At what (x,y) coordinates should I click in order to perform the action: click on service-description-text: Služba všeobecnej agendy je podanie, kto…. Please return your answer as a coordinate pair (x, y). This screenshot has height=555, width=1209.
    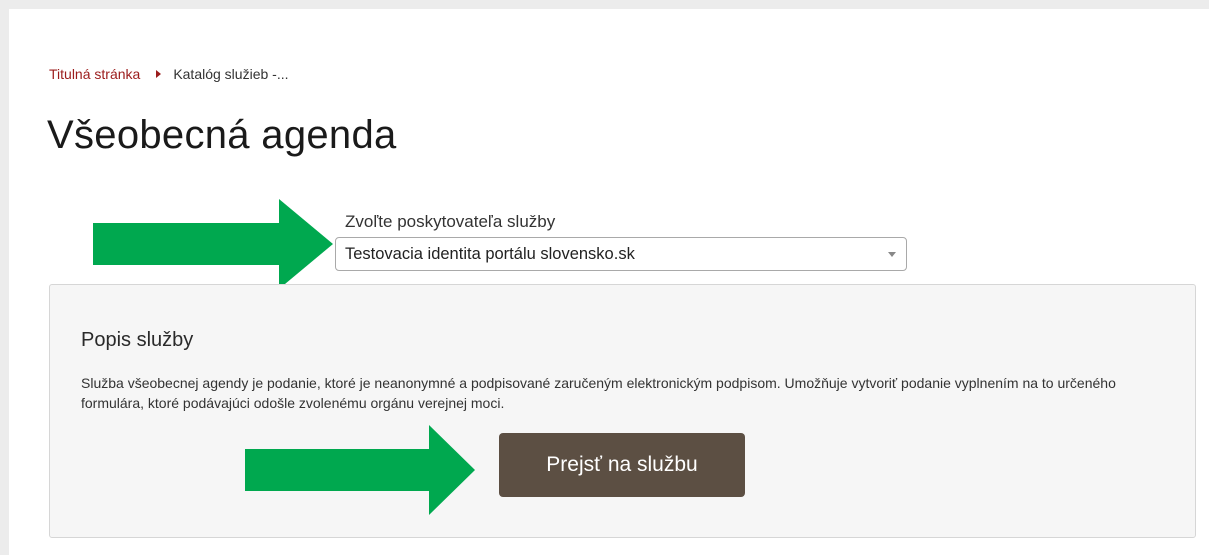
    Looking at the image, I should click on (598, 393).